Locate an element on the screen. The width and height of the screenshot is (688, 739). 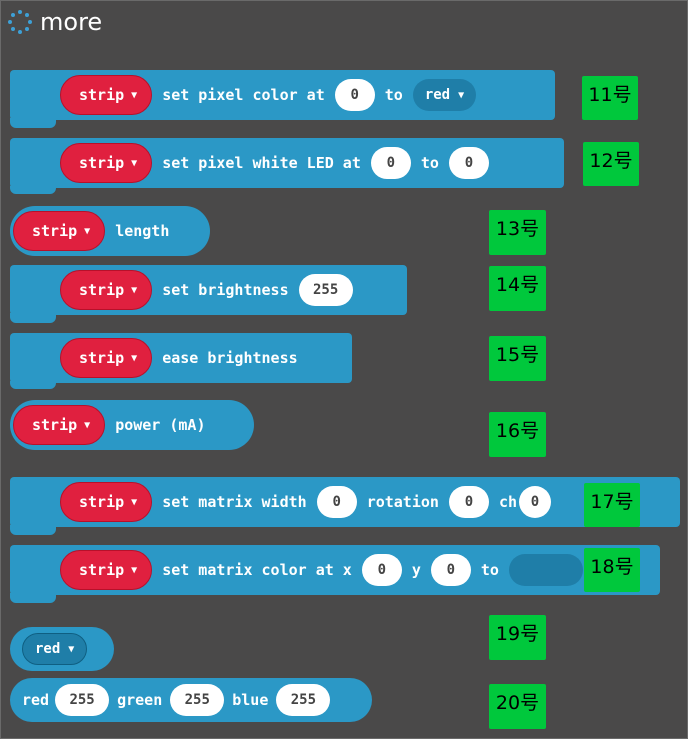
block-label: set pixel color at is located at coordinates (243, 95).